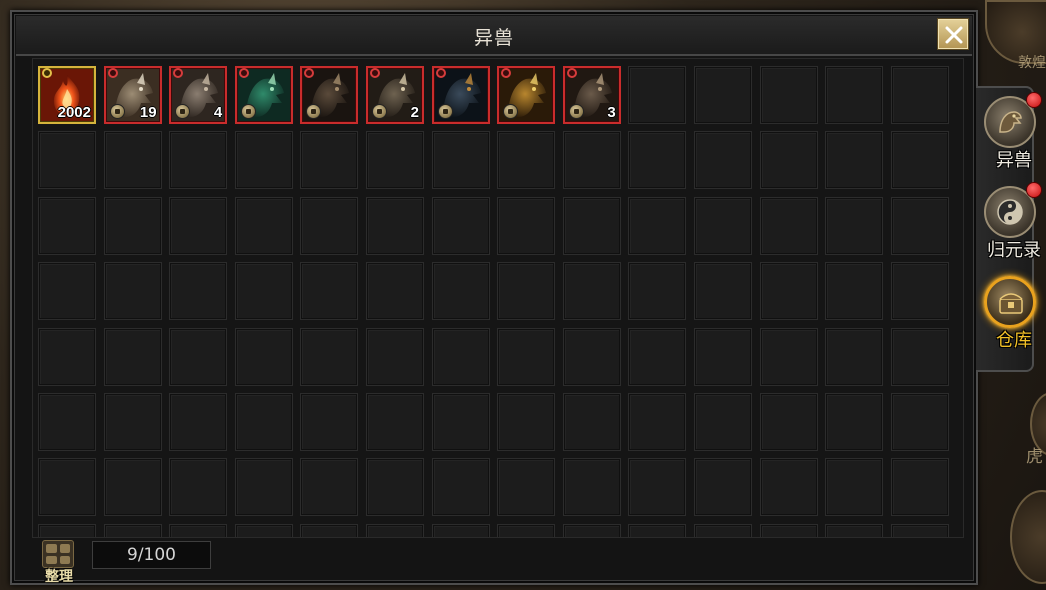 This screenshot has width=1046, height=590. What do you see at coordinates (394, 95) in the screenshot?
I see `inventory-item-beast-horned-ram: 2` at bounding box center [394, 95].